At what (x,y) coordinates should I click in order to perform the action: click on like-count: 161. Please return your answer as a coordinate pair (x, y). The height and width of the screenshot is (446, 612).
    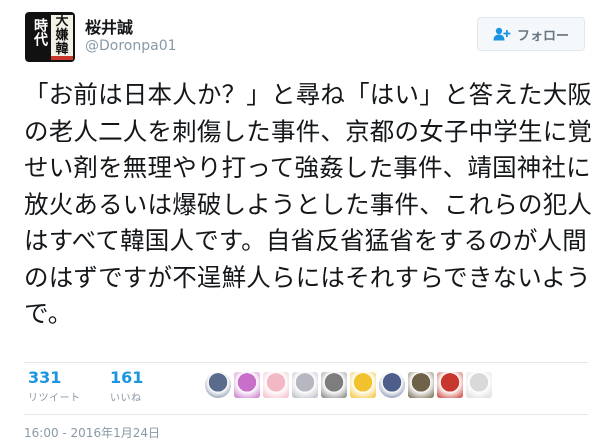
    Looking at the image, I should click on (127, 377).